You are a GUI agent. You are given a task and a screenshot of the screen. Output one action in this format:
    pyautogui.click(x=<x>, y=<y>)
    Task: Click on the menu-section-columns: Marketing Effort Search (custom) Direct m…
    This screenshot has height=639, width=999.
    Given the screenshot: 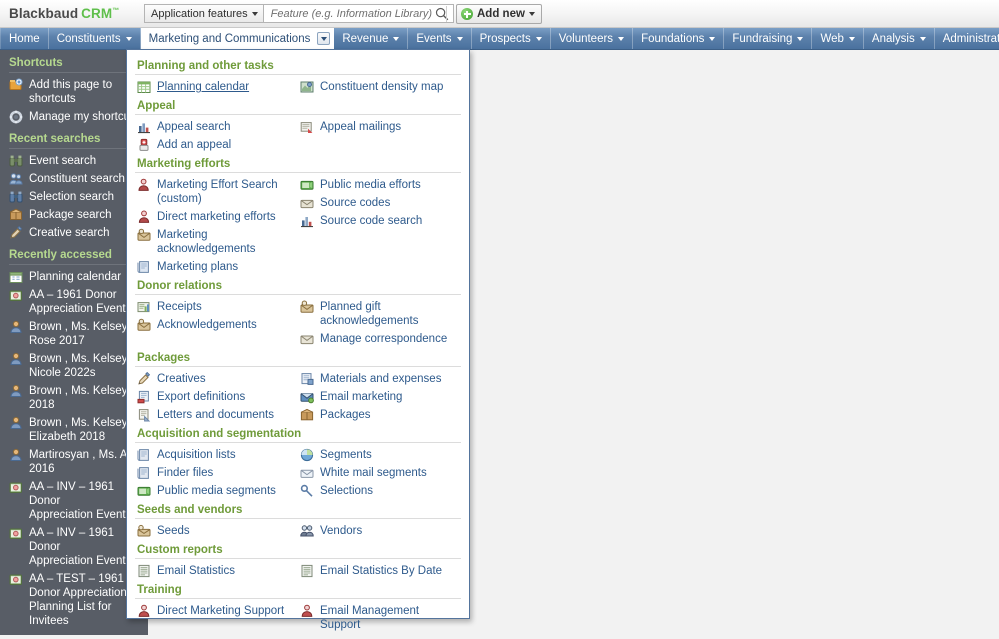 What is the action you would take?
    pyautogui.click(x=298, y=226)
    